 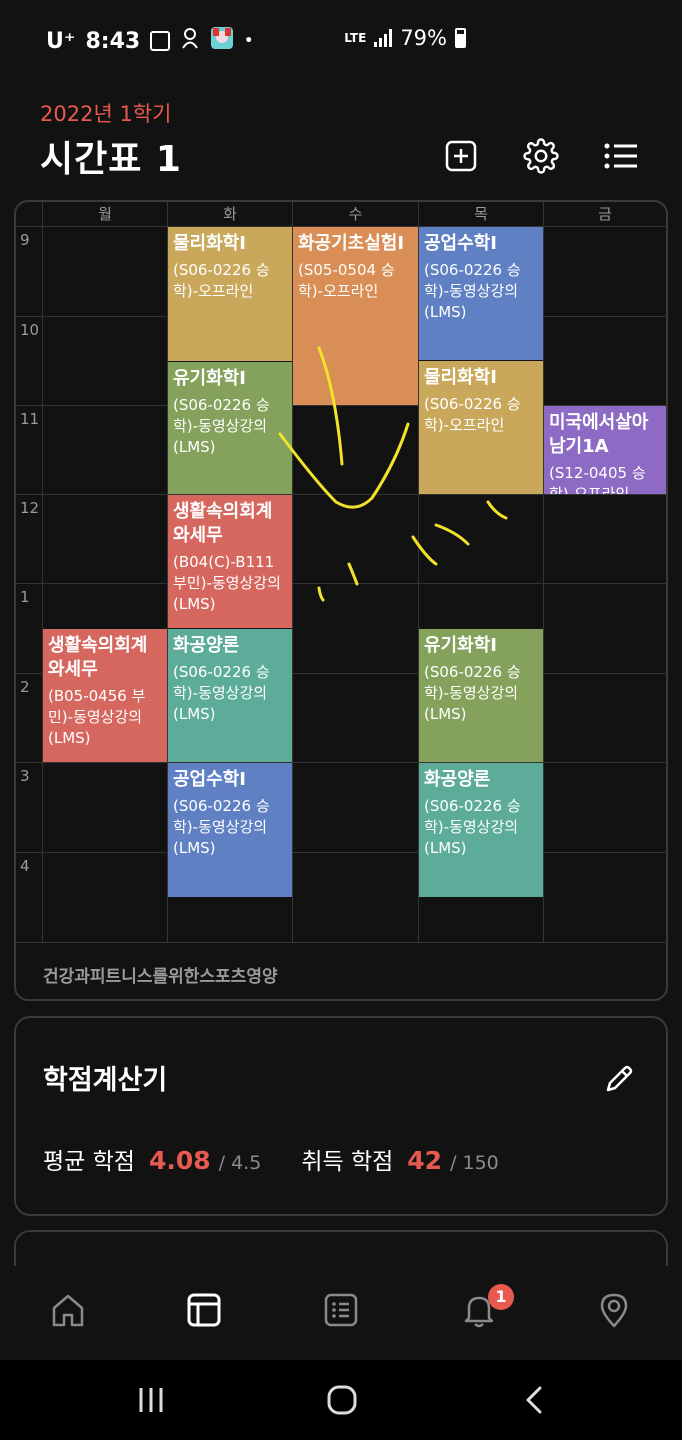 What do you see at coordinates (25, 776) in the screenshot?
I see `hour-label-3: 3` at bounding box center [25, 776].